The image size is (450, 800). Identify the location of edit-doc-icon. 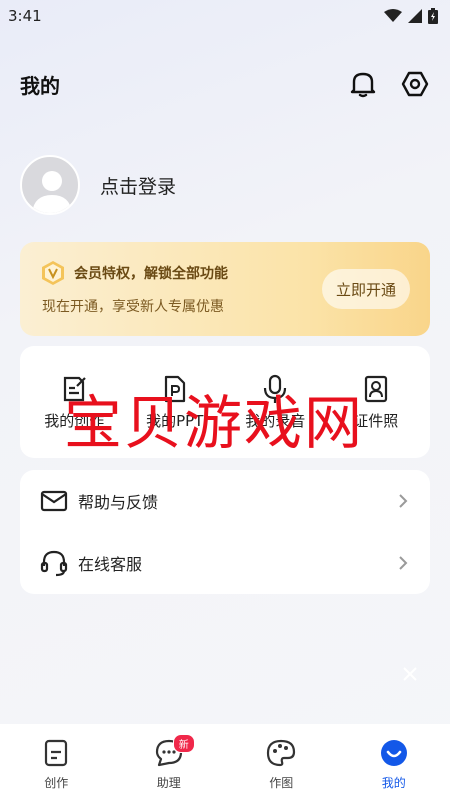
(75, 388).